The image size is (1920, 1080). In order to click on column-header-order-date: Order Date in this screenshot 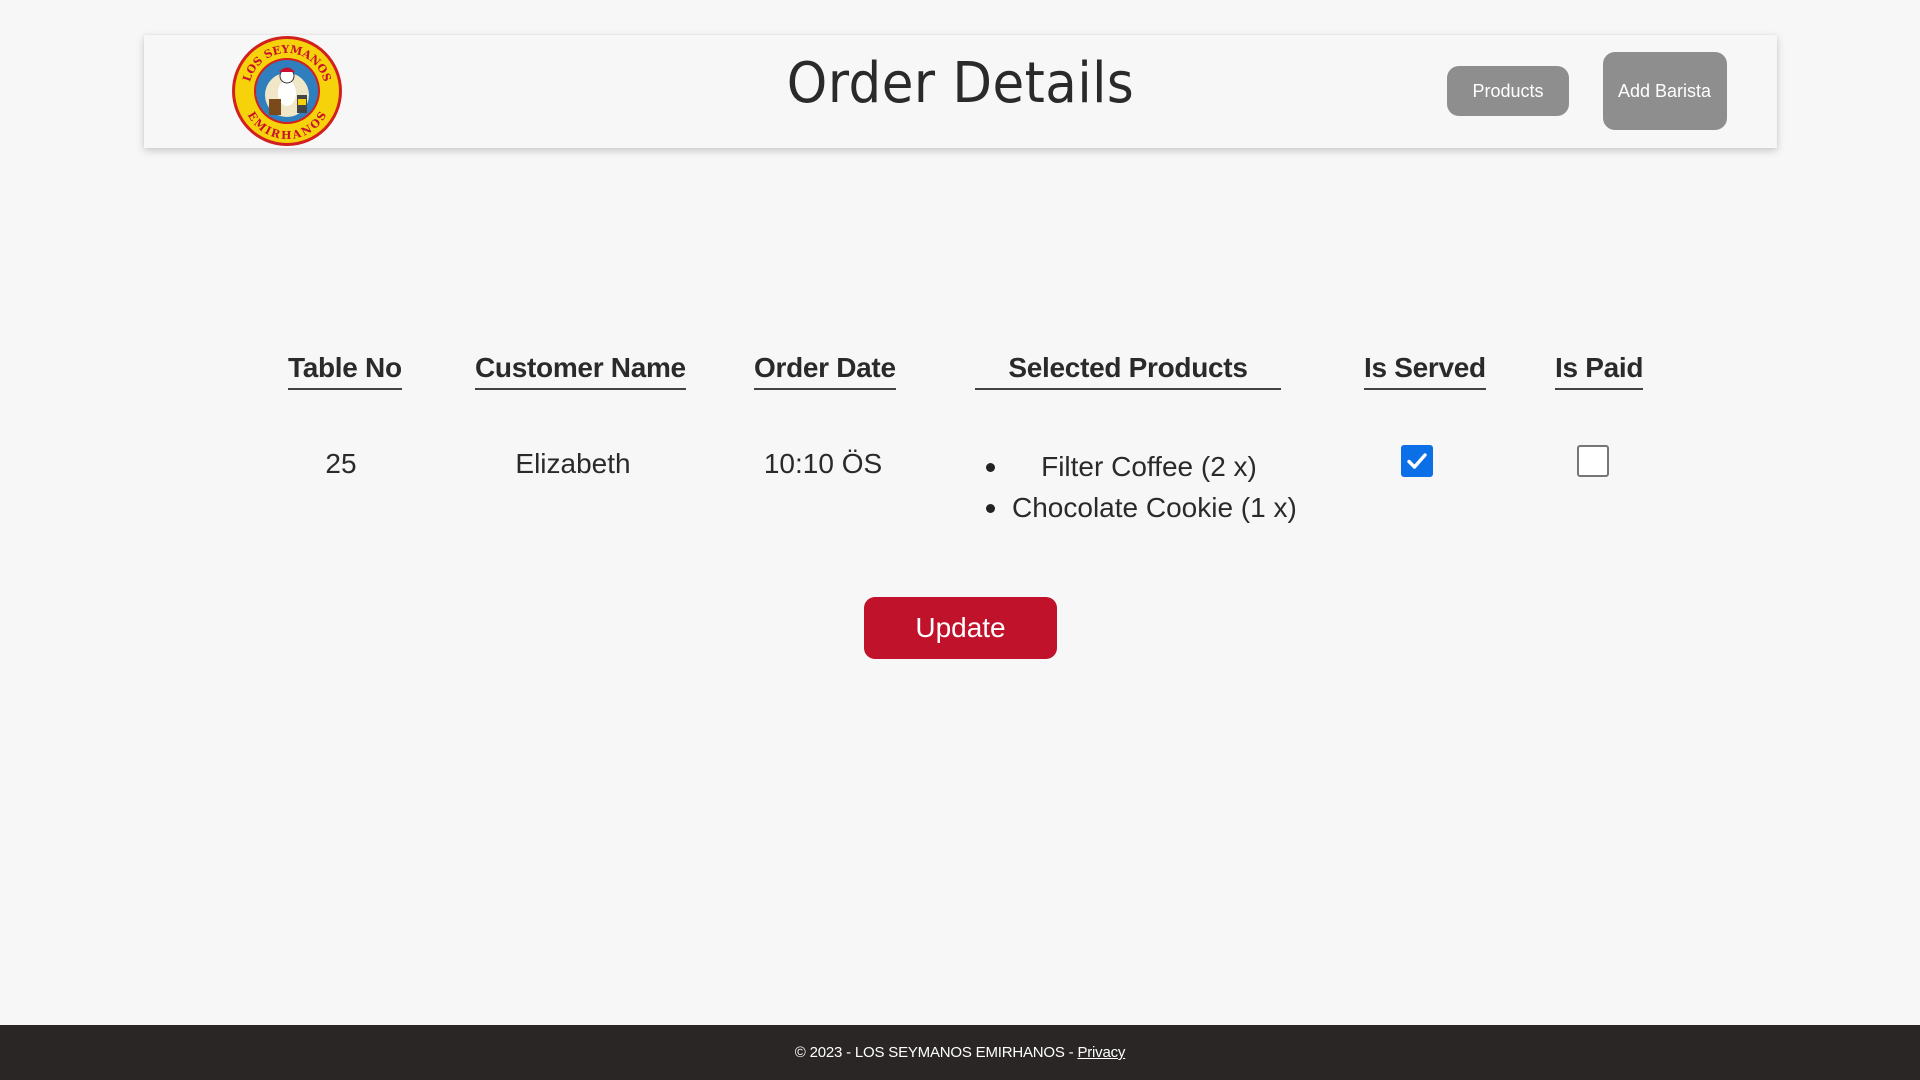, I will do `click(825, 371)`.